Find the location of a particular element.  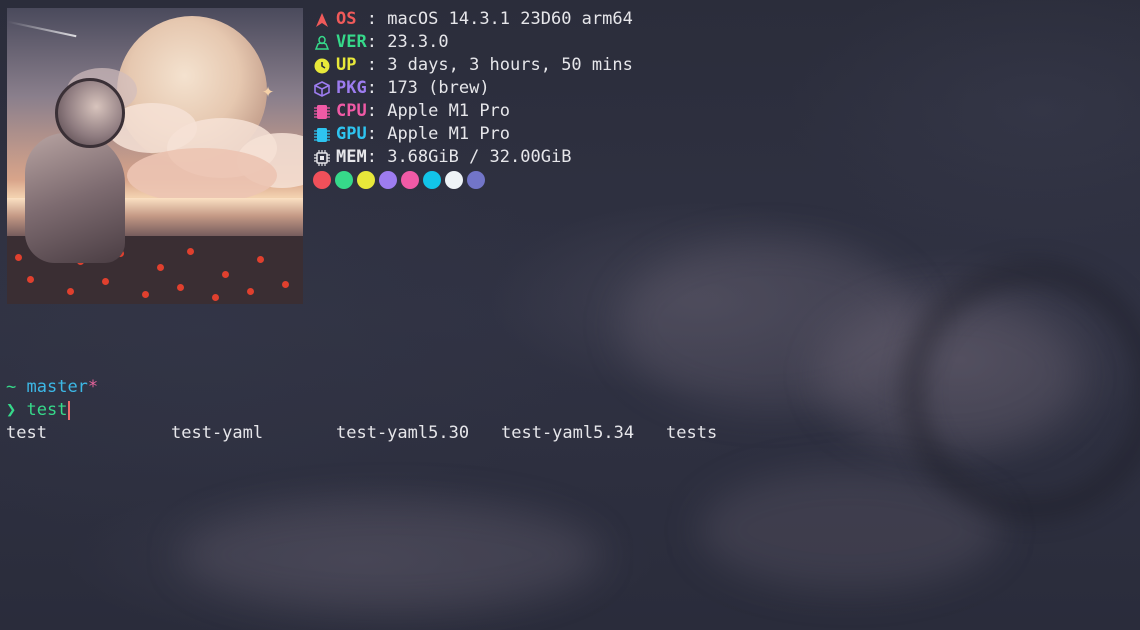

os-row: OS : macOS 14.3.1 23D60 arm64 is located at coordinates (473, 19).